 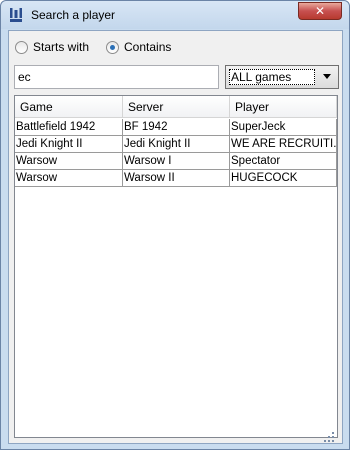 I want to click on starts-with-radio, so click(x=21, y=47).